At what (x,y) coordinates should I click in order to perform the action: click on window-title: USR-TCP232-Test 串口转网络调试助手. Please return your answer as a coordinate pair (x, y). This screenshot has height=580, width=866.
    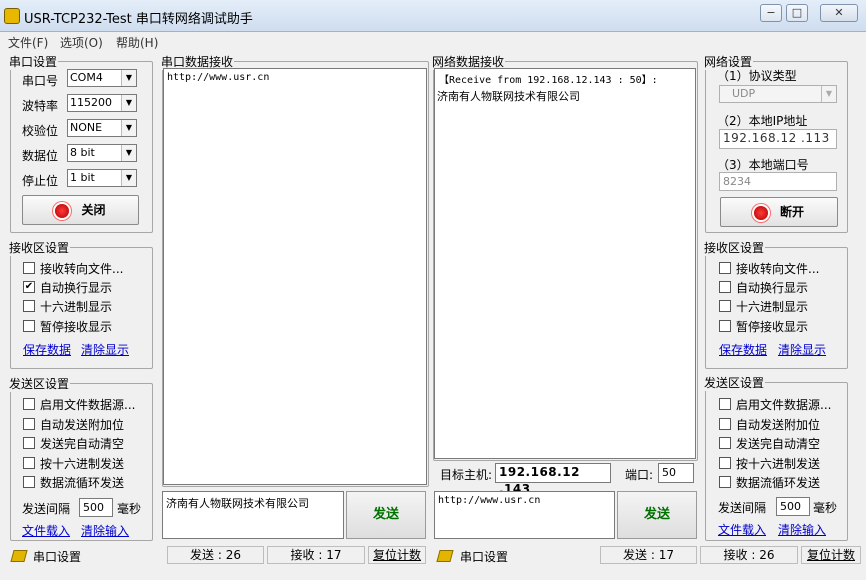
    Looking at the image, I should click on (138, 19).